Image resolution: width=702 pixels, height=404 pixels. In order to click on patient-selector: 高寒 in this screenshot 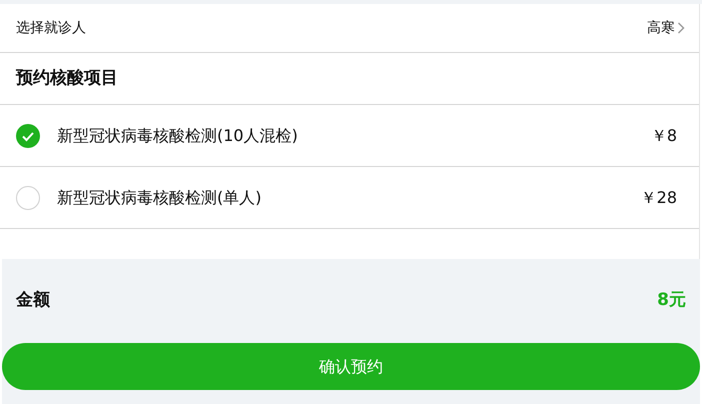, I will do `click(666, 28)`.